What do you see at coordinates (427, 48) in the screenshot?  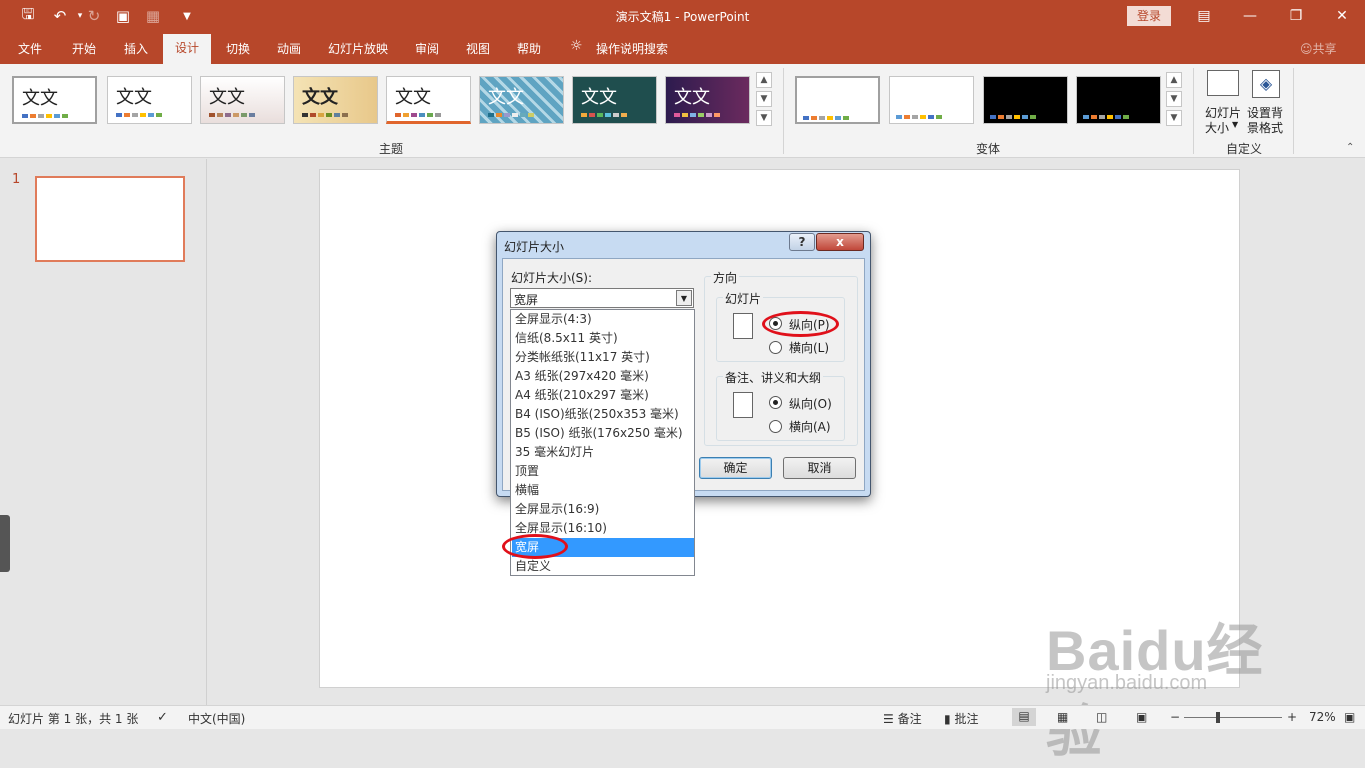 I see `tab-review: 审阅` at bounding box center [427, 48].